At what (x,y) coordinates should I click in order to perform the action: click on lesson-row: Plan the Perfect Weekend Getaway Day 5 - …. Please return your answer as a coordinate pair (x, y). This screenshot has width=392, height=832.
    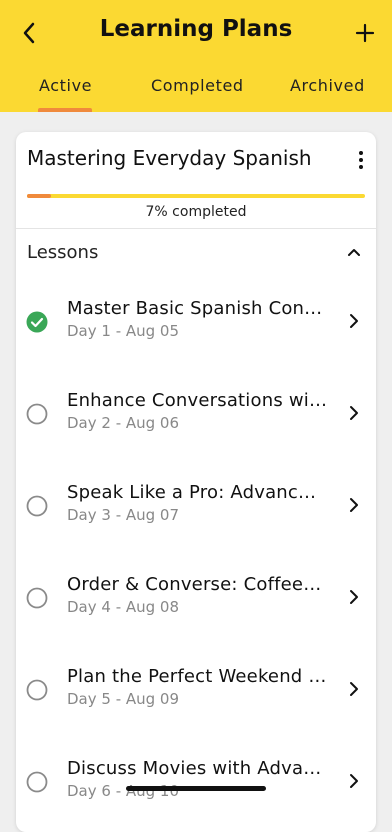
    Looking at the image, I should click on (196, 693).